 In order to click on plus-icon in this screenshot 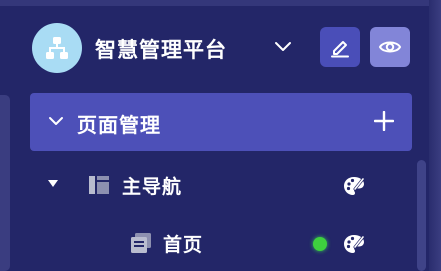, I will do `click(384, 121)`.